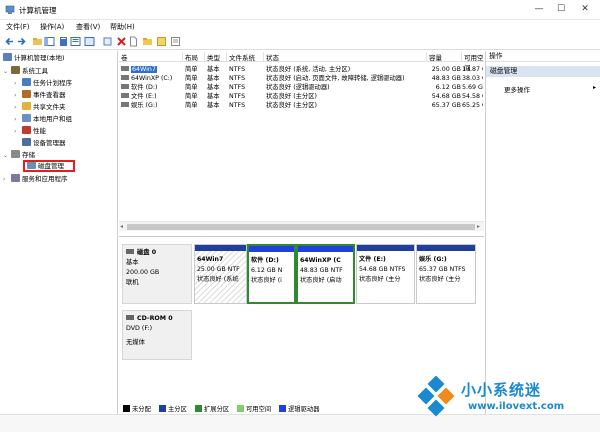  I want to click on actions-disk-management: 磁盘管理, so click(543, 71).